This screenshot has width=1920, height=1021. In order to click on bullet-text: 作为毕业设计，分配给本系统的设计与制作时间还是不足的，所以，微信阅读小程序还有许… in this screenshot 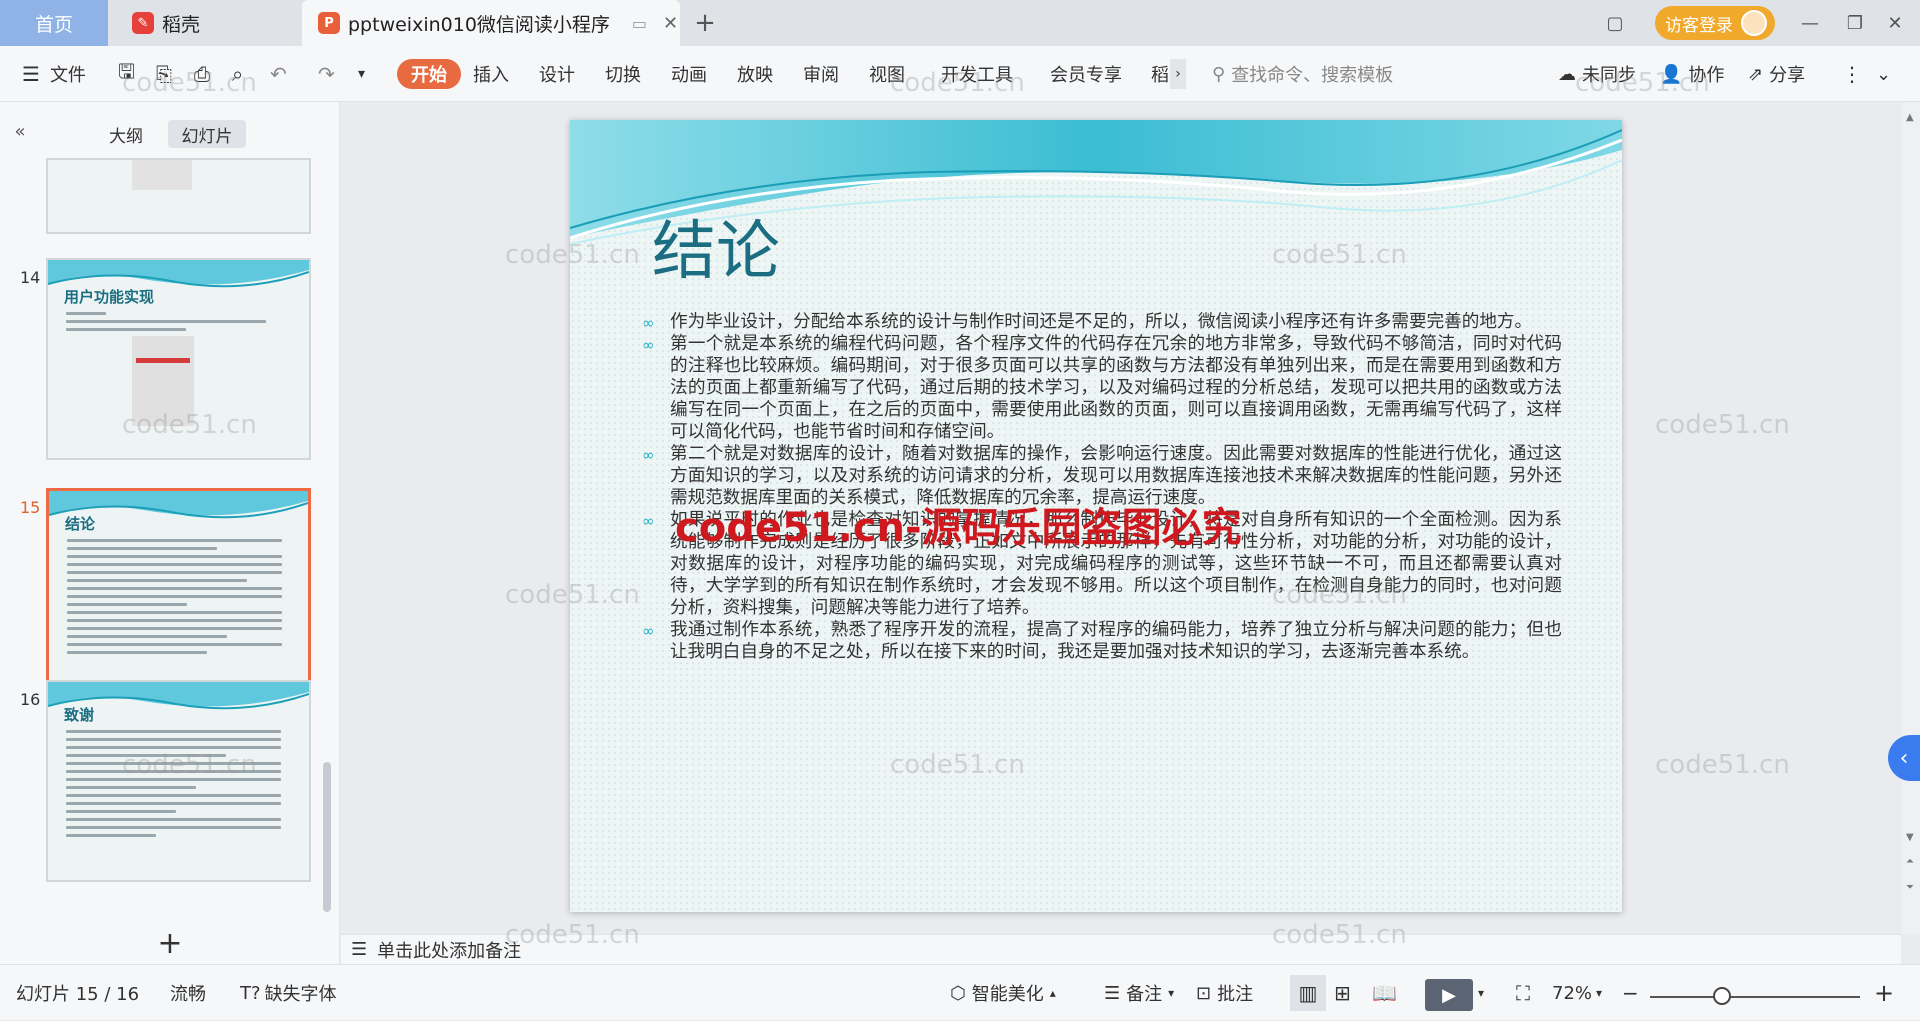, I will do `click(1101, 322)`.